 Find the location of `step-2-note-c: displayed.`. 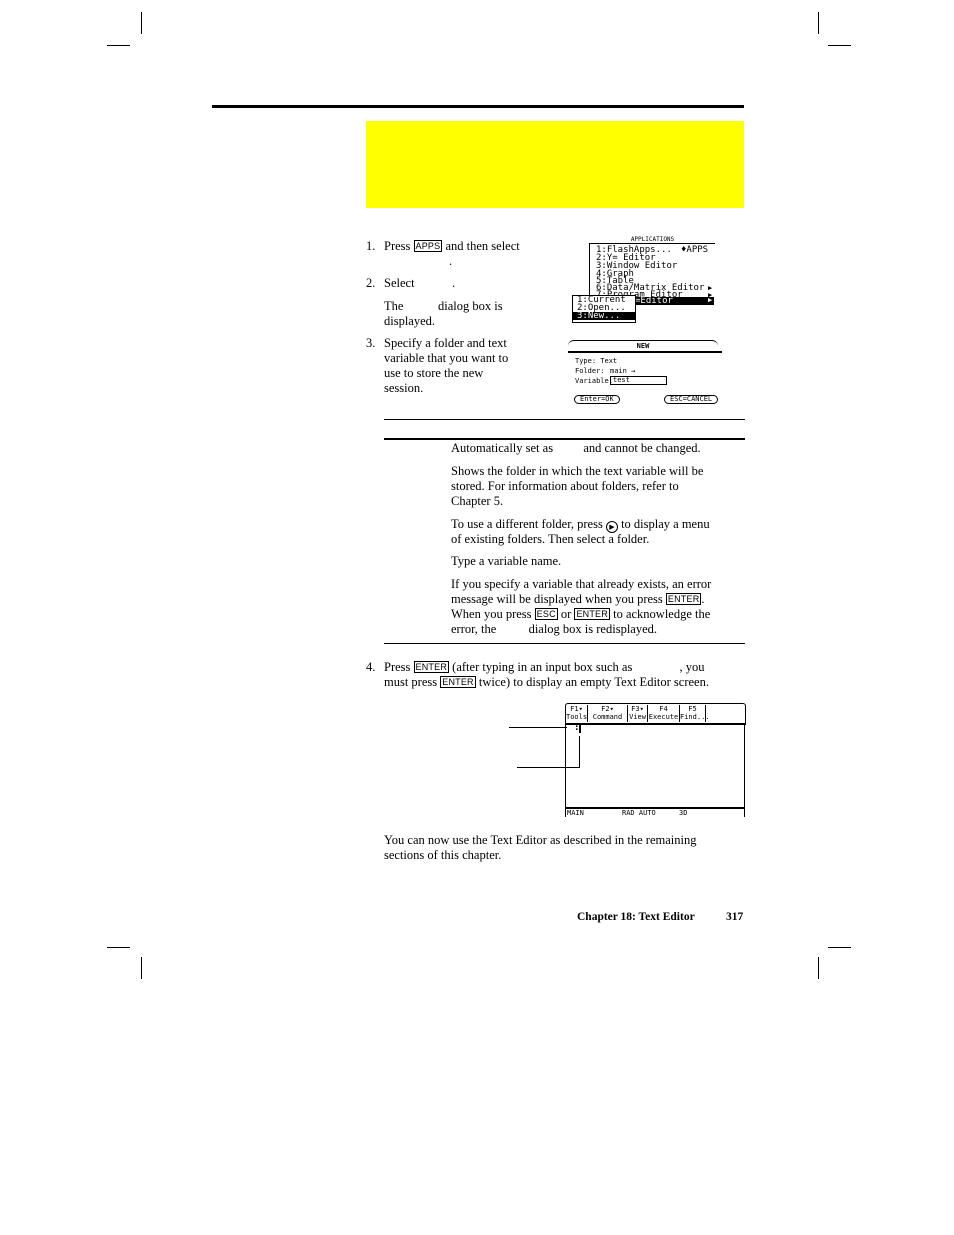

step-2-note-c: displayed. is located at coordinates (410, 321).